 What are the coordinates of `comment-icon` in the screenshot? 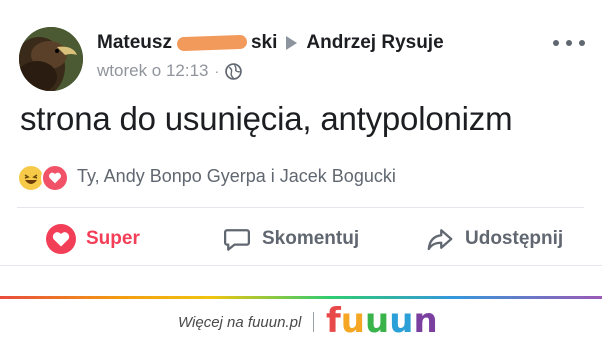 It's located at (237, 240).